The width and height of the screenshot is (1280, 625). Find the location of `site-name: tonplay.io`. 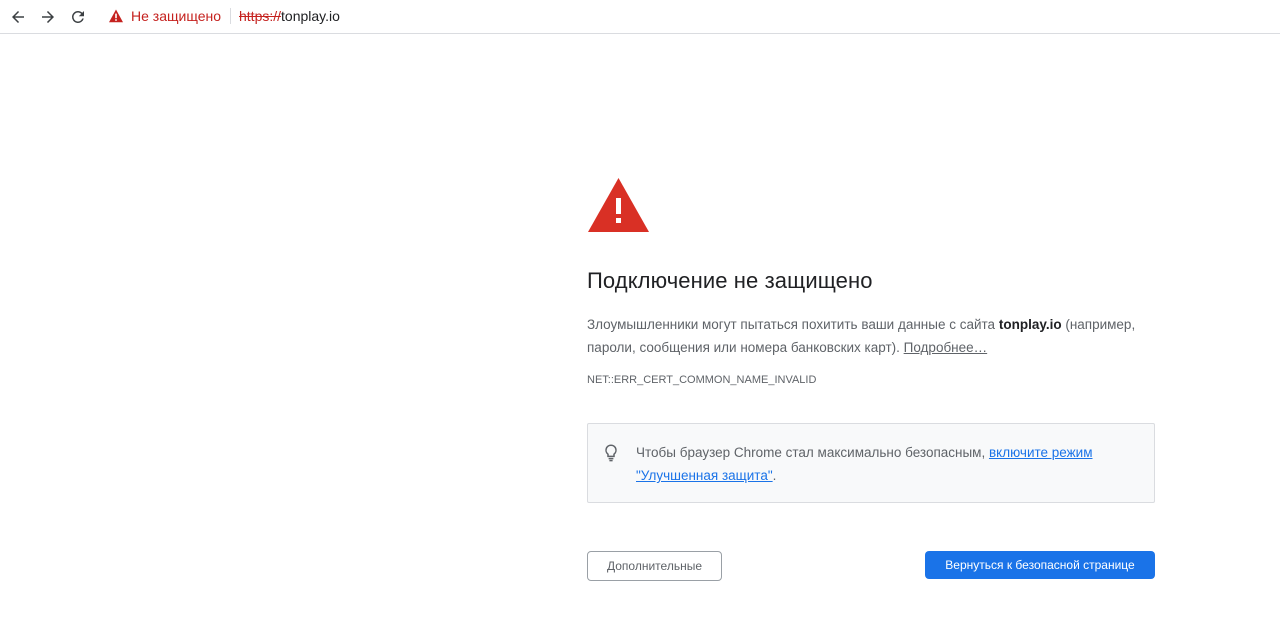

site-name: tonplay.io is located at coordinates (1030, 324).